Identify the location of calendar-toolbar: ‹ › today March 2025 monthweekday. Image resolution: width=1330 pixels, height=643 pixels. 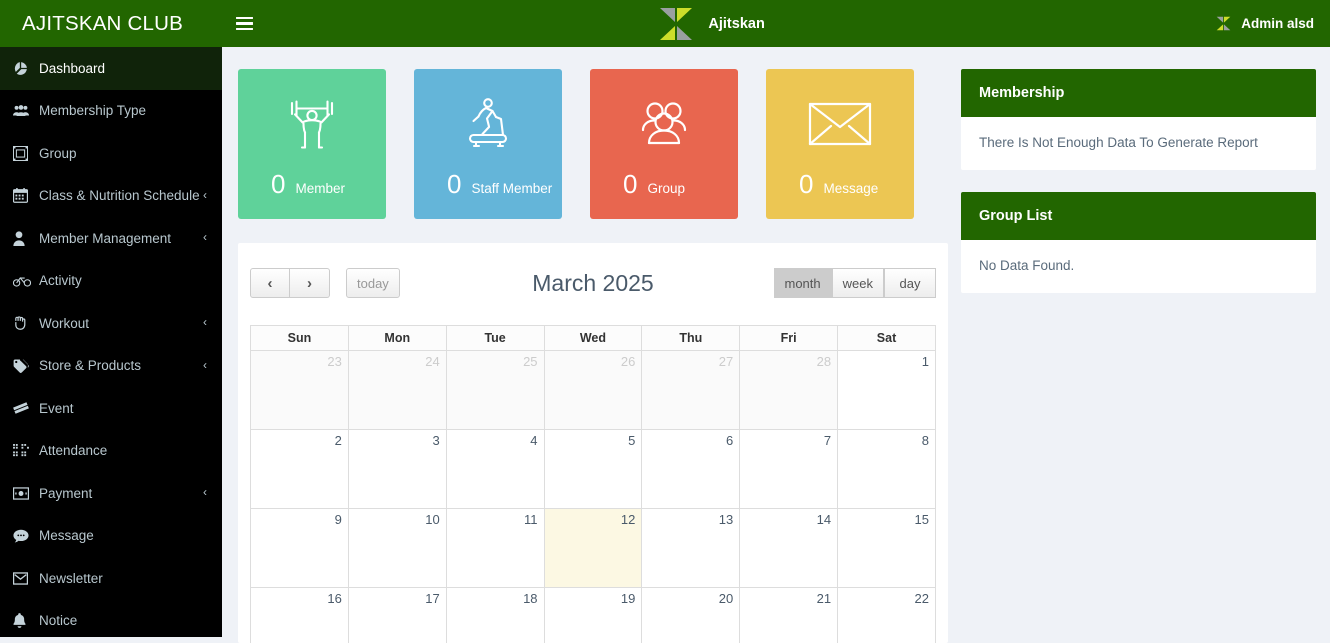
(593, 283).